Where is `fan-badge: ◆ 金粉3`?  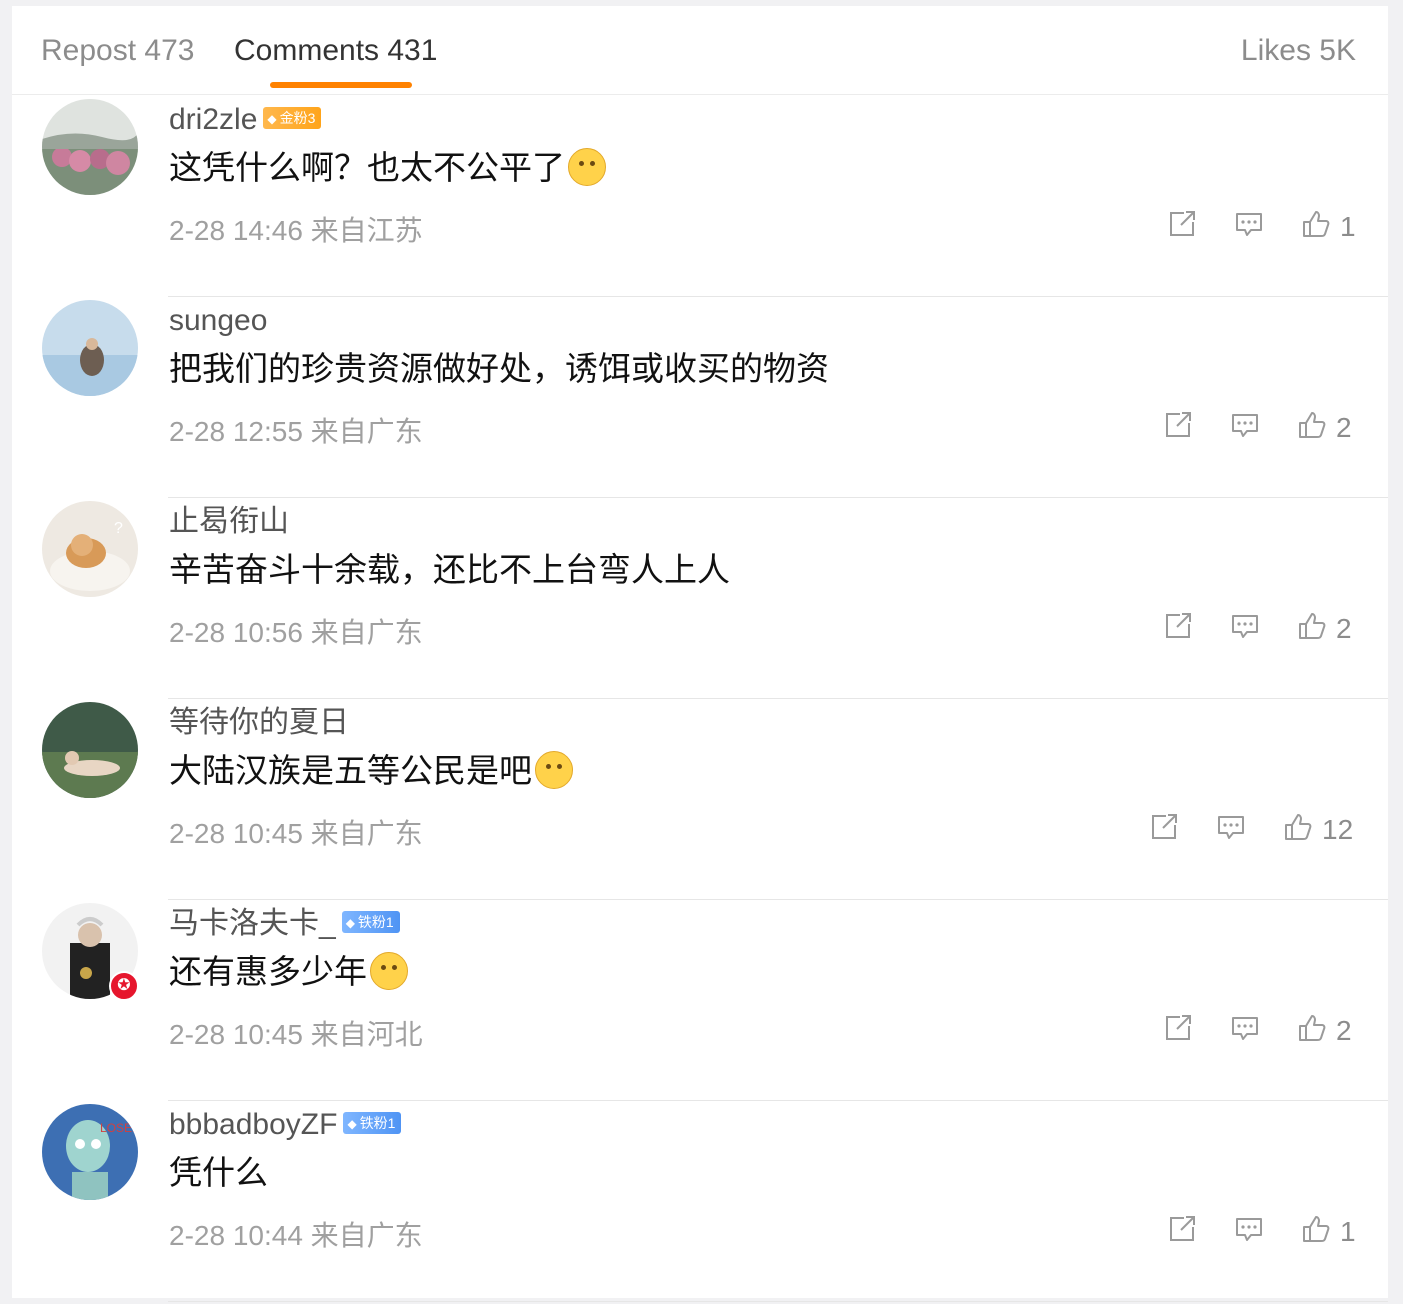
fan-badge: ◆ 金粉3 is located at coordinates (292, 118).